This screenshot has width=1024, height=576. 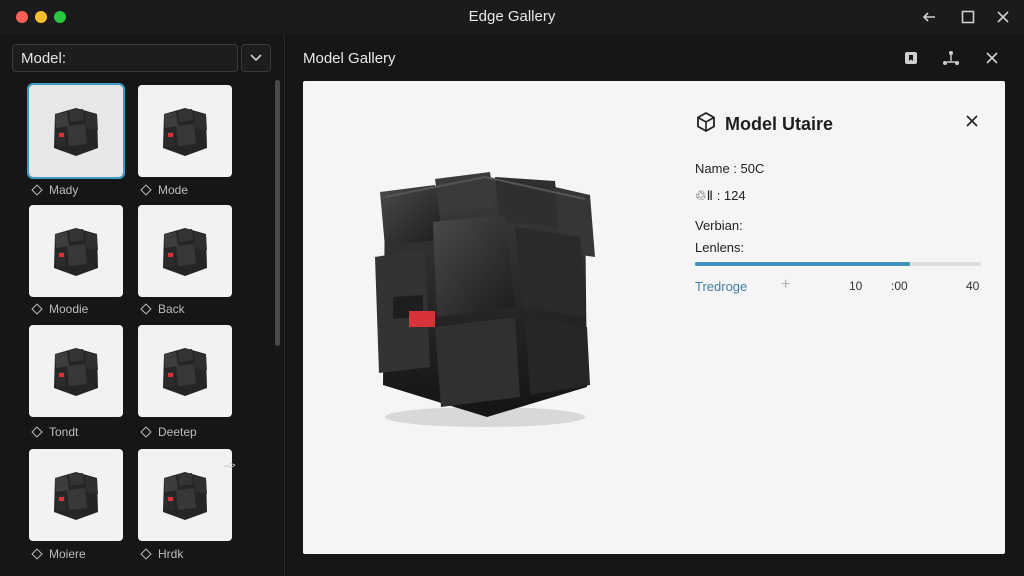 What do you see at coordinates (721, 286) in the screenshot?
I see `tredroge-link: Tredroge` at bounding box center [721, 286].